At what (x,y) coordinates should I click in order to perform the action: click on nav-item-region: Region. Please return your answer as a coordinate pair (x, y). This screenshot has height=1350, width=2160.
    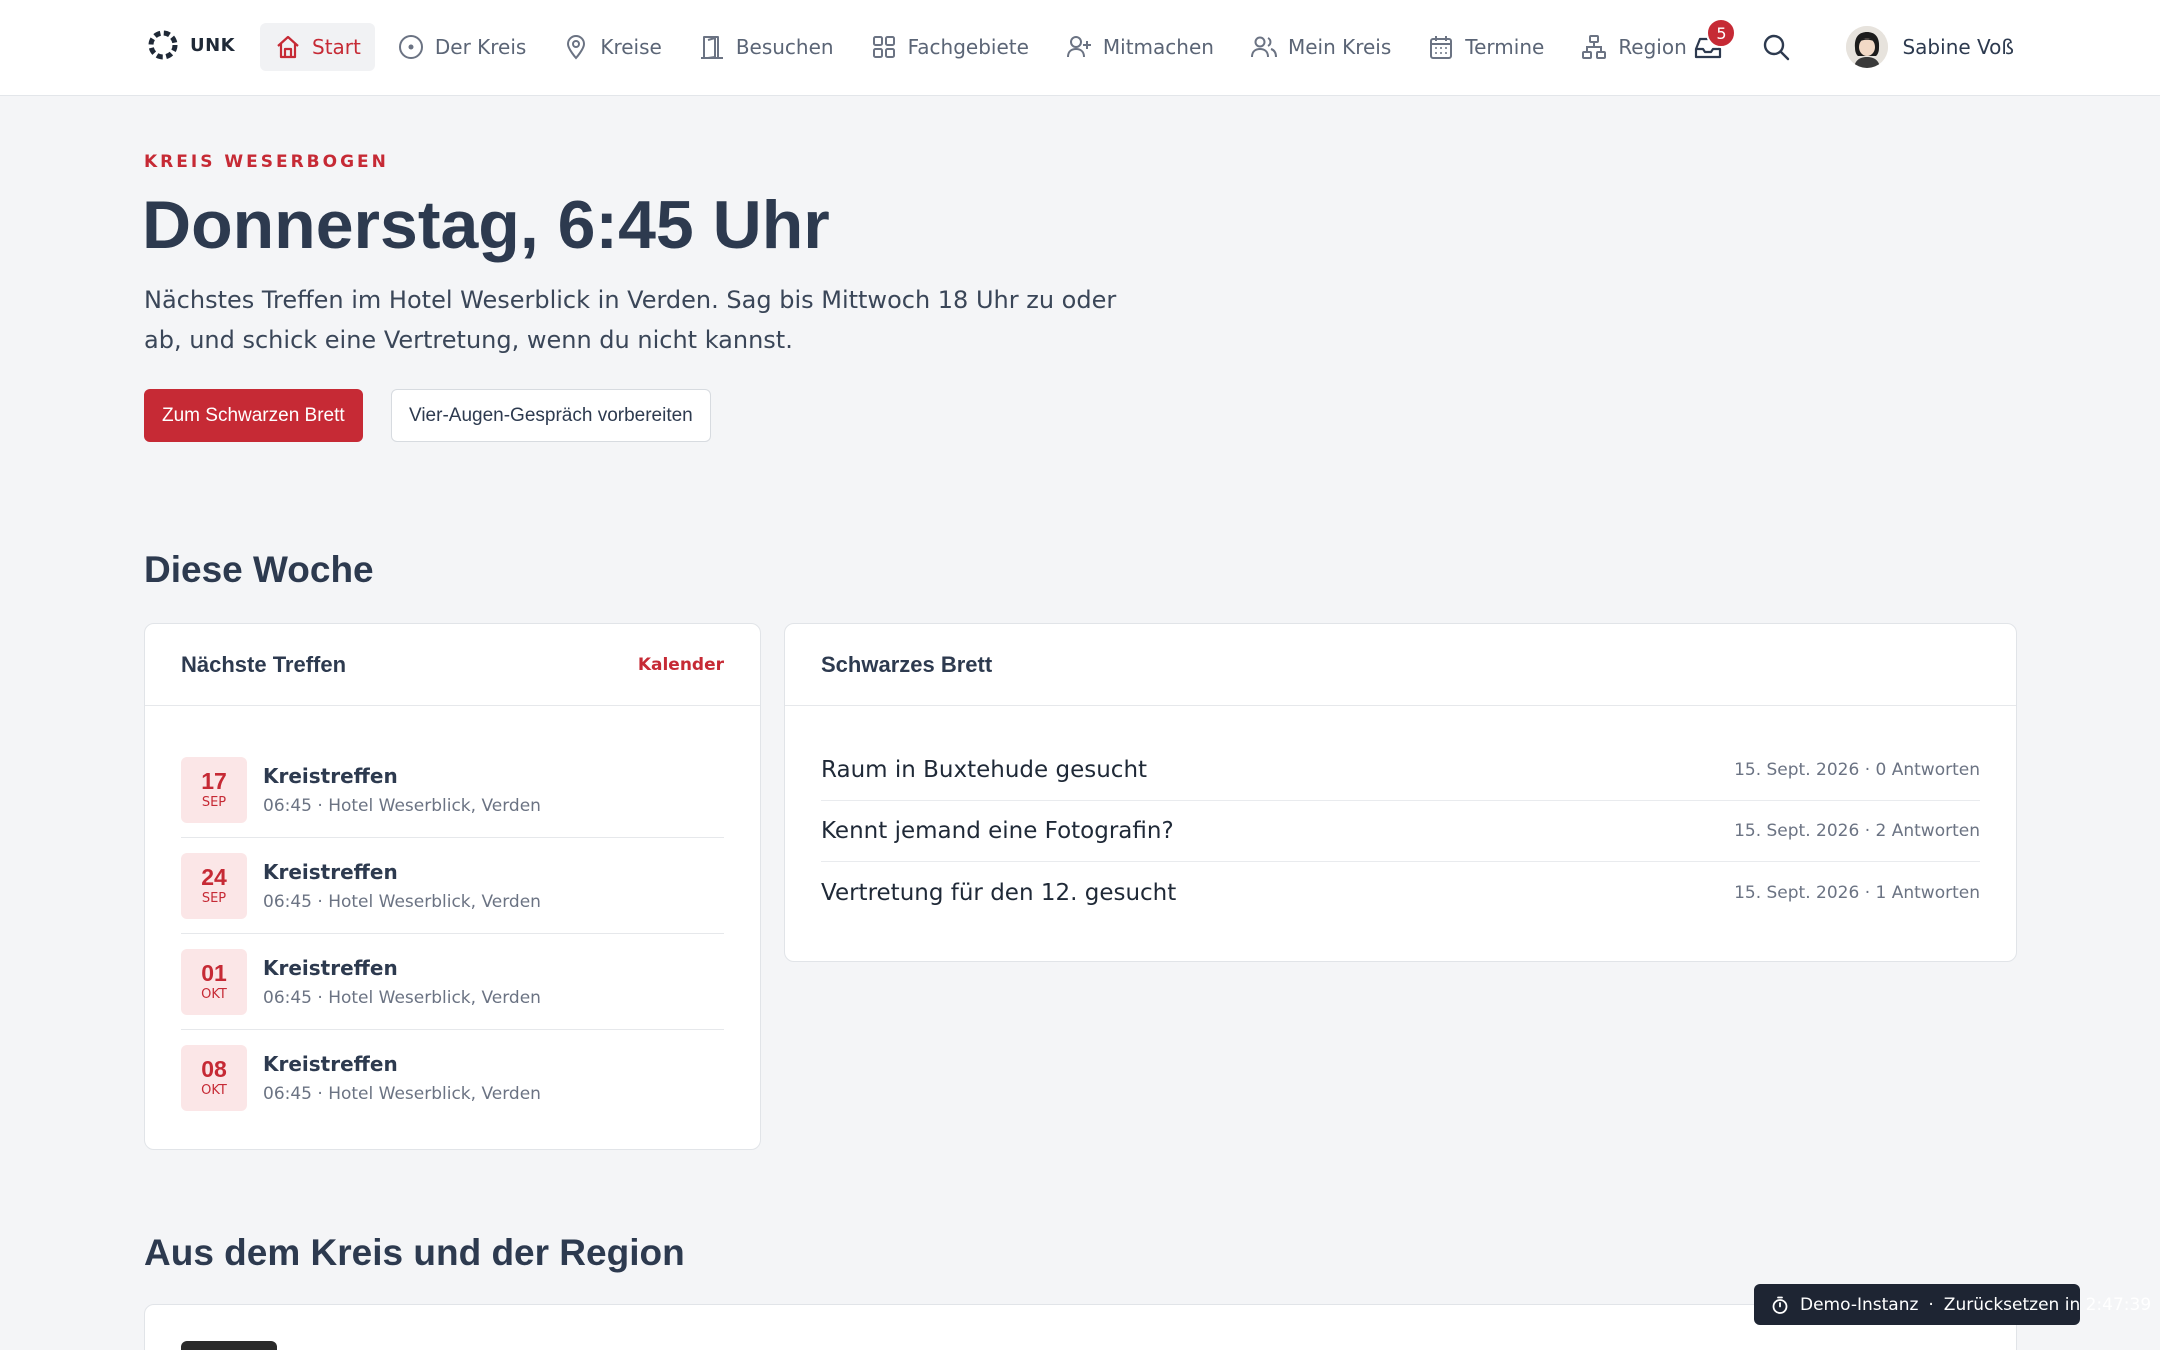
    Looking at the image, I should click on (1633, 47).